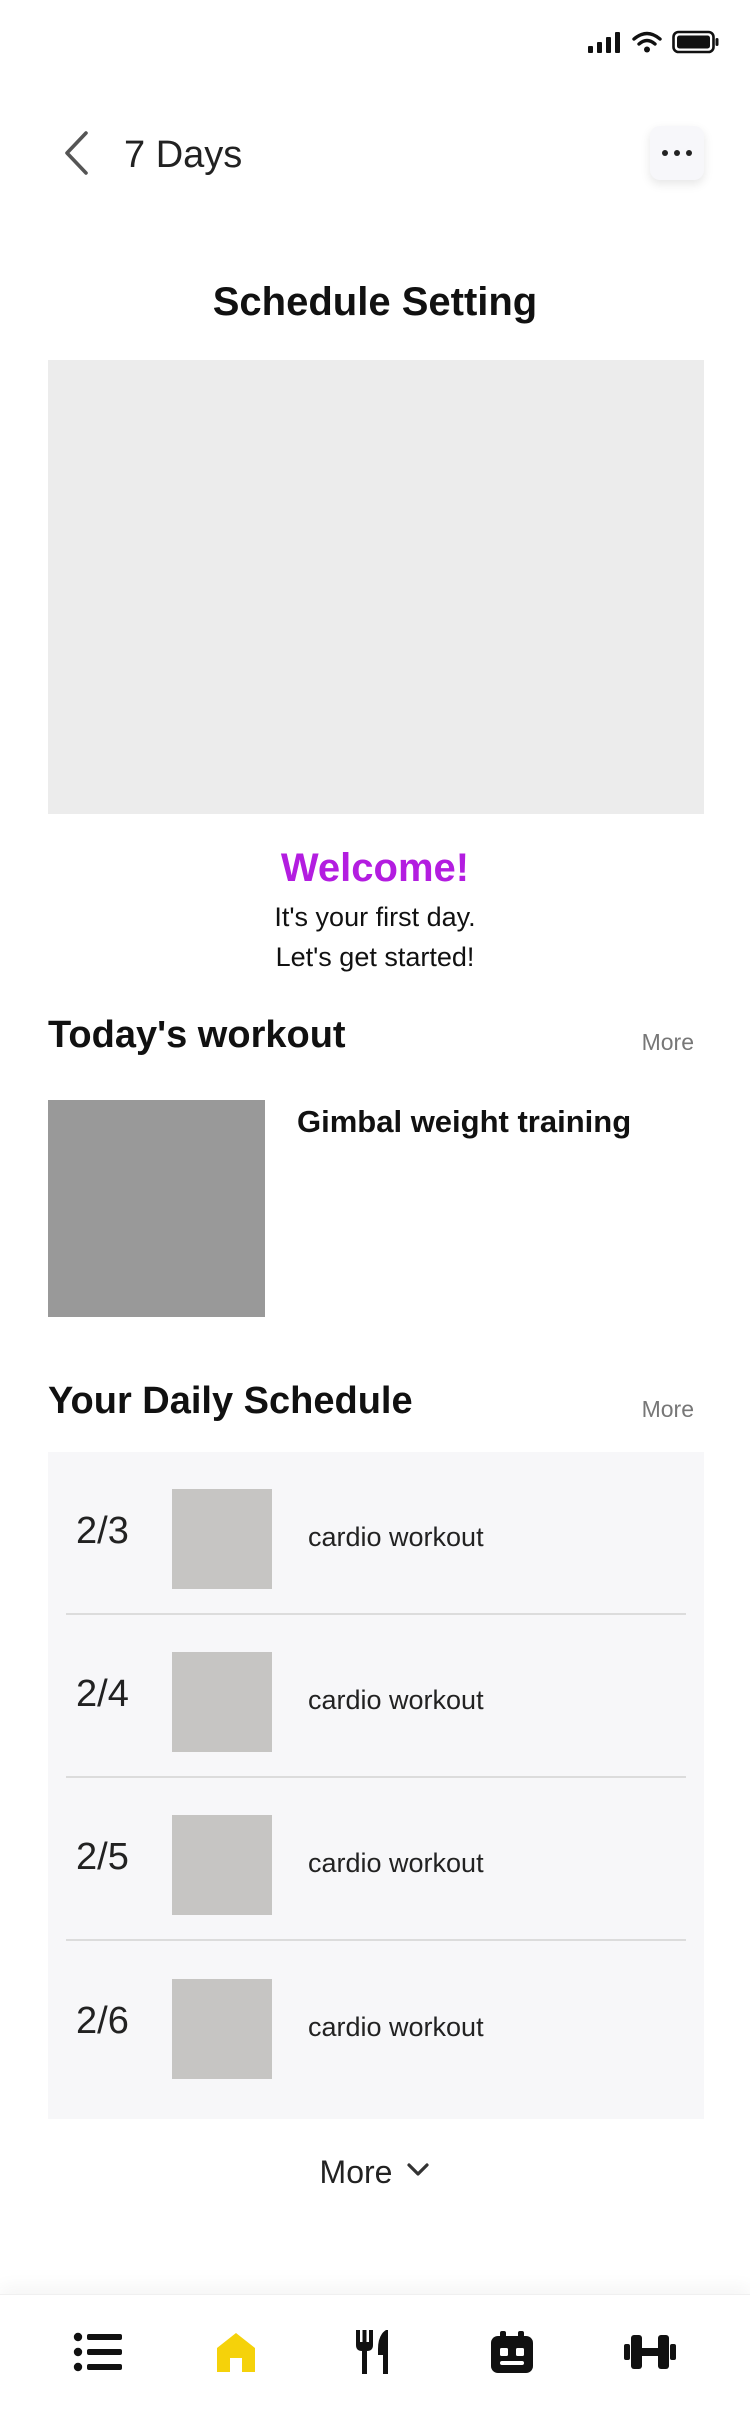 This screenshot has width=750, height=2412. What do you see at coordinates (102, 2021) in the screenshot?
I see `schedule-date: 2/6` at bounding box center [102, 2021].